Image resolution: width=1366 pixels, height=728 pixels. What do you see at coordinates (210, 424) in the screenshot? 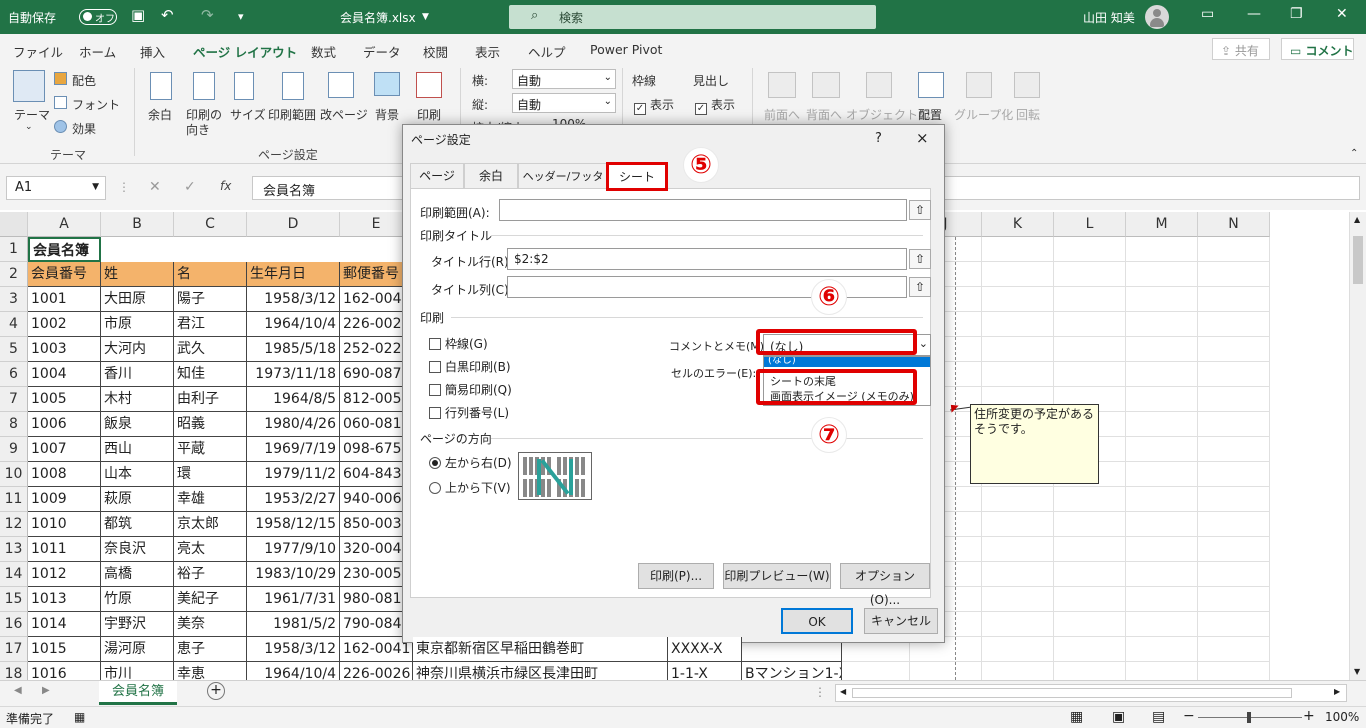
I see `data-cell: 昭義` at bounding box center [210, 424].